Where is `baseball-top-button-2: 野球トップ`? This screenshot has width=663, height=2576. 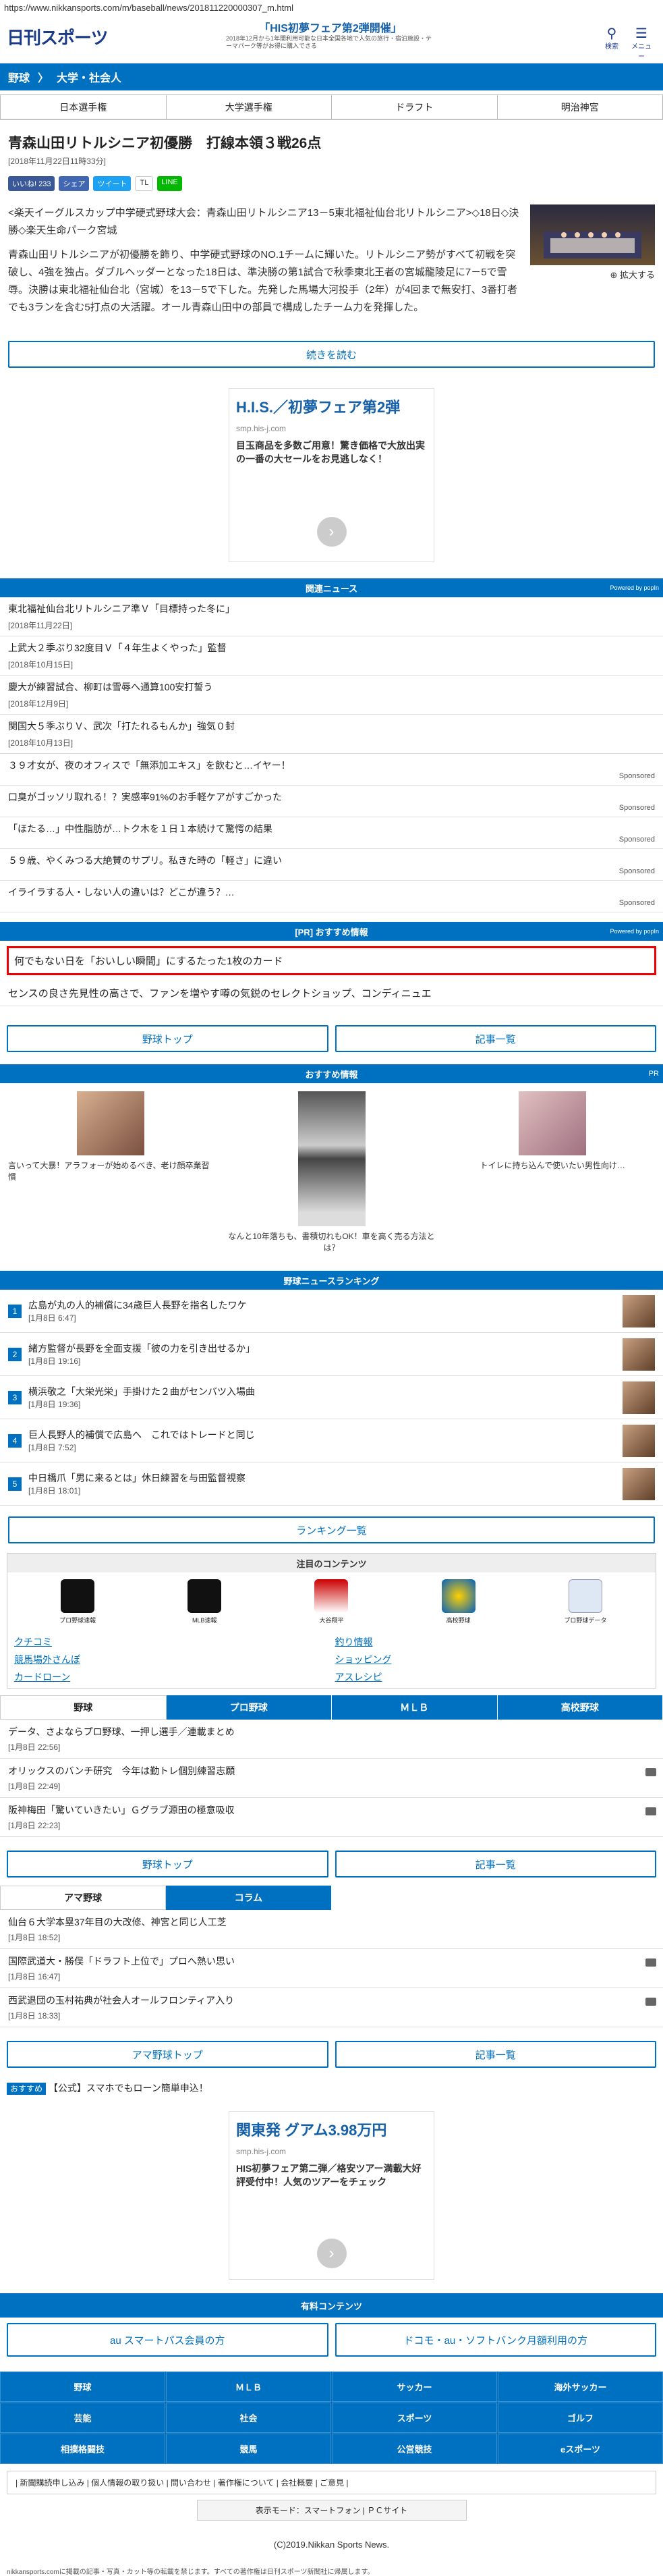
baseball-top-button-2: 野球トップ is located at coordinates (167, 1864).